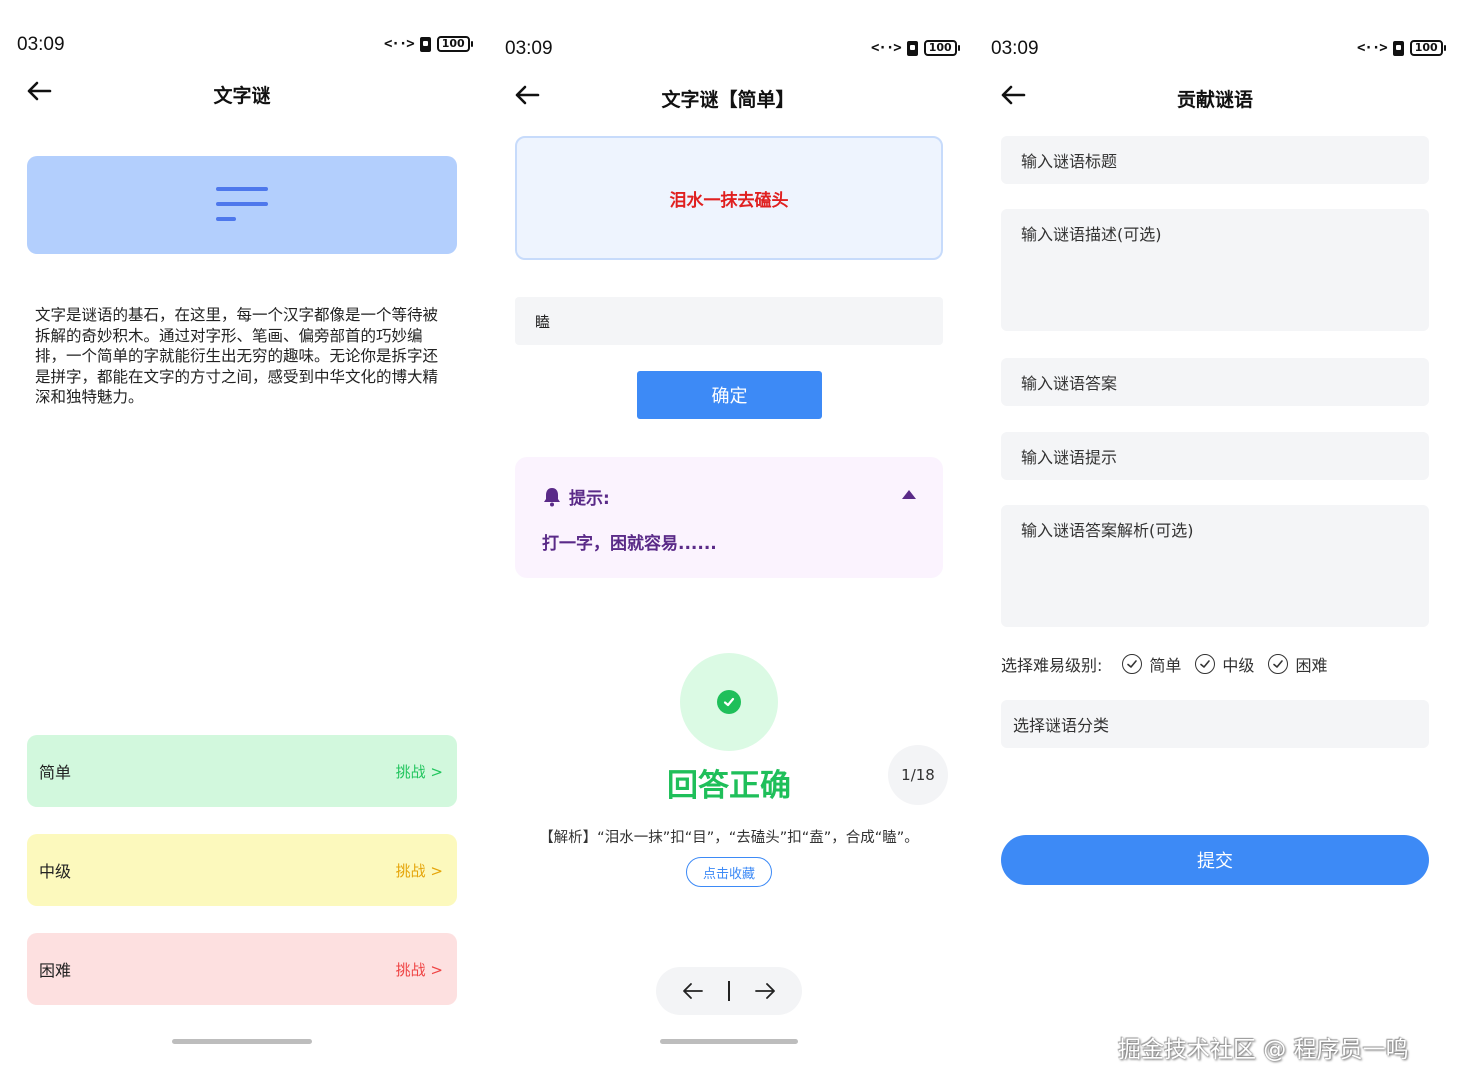  Describe the element at coordinates (242, 969) in the screenshot. I see `level-card-hard: 困难 挑战 >` at that location.